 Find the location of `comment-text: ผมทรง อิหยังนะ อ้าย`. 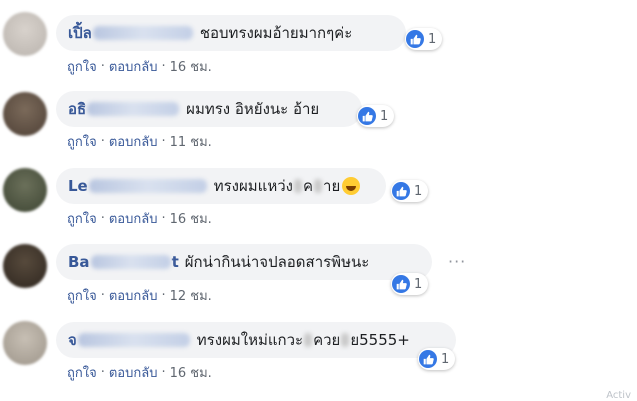

comment-text: ผมทรง อิหยังนะ อ้าย is located at coordinates (253, 109).